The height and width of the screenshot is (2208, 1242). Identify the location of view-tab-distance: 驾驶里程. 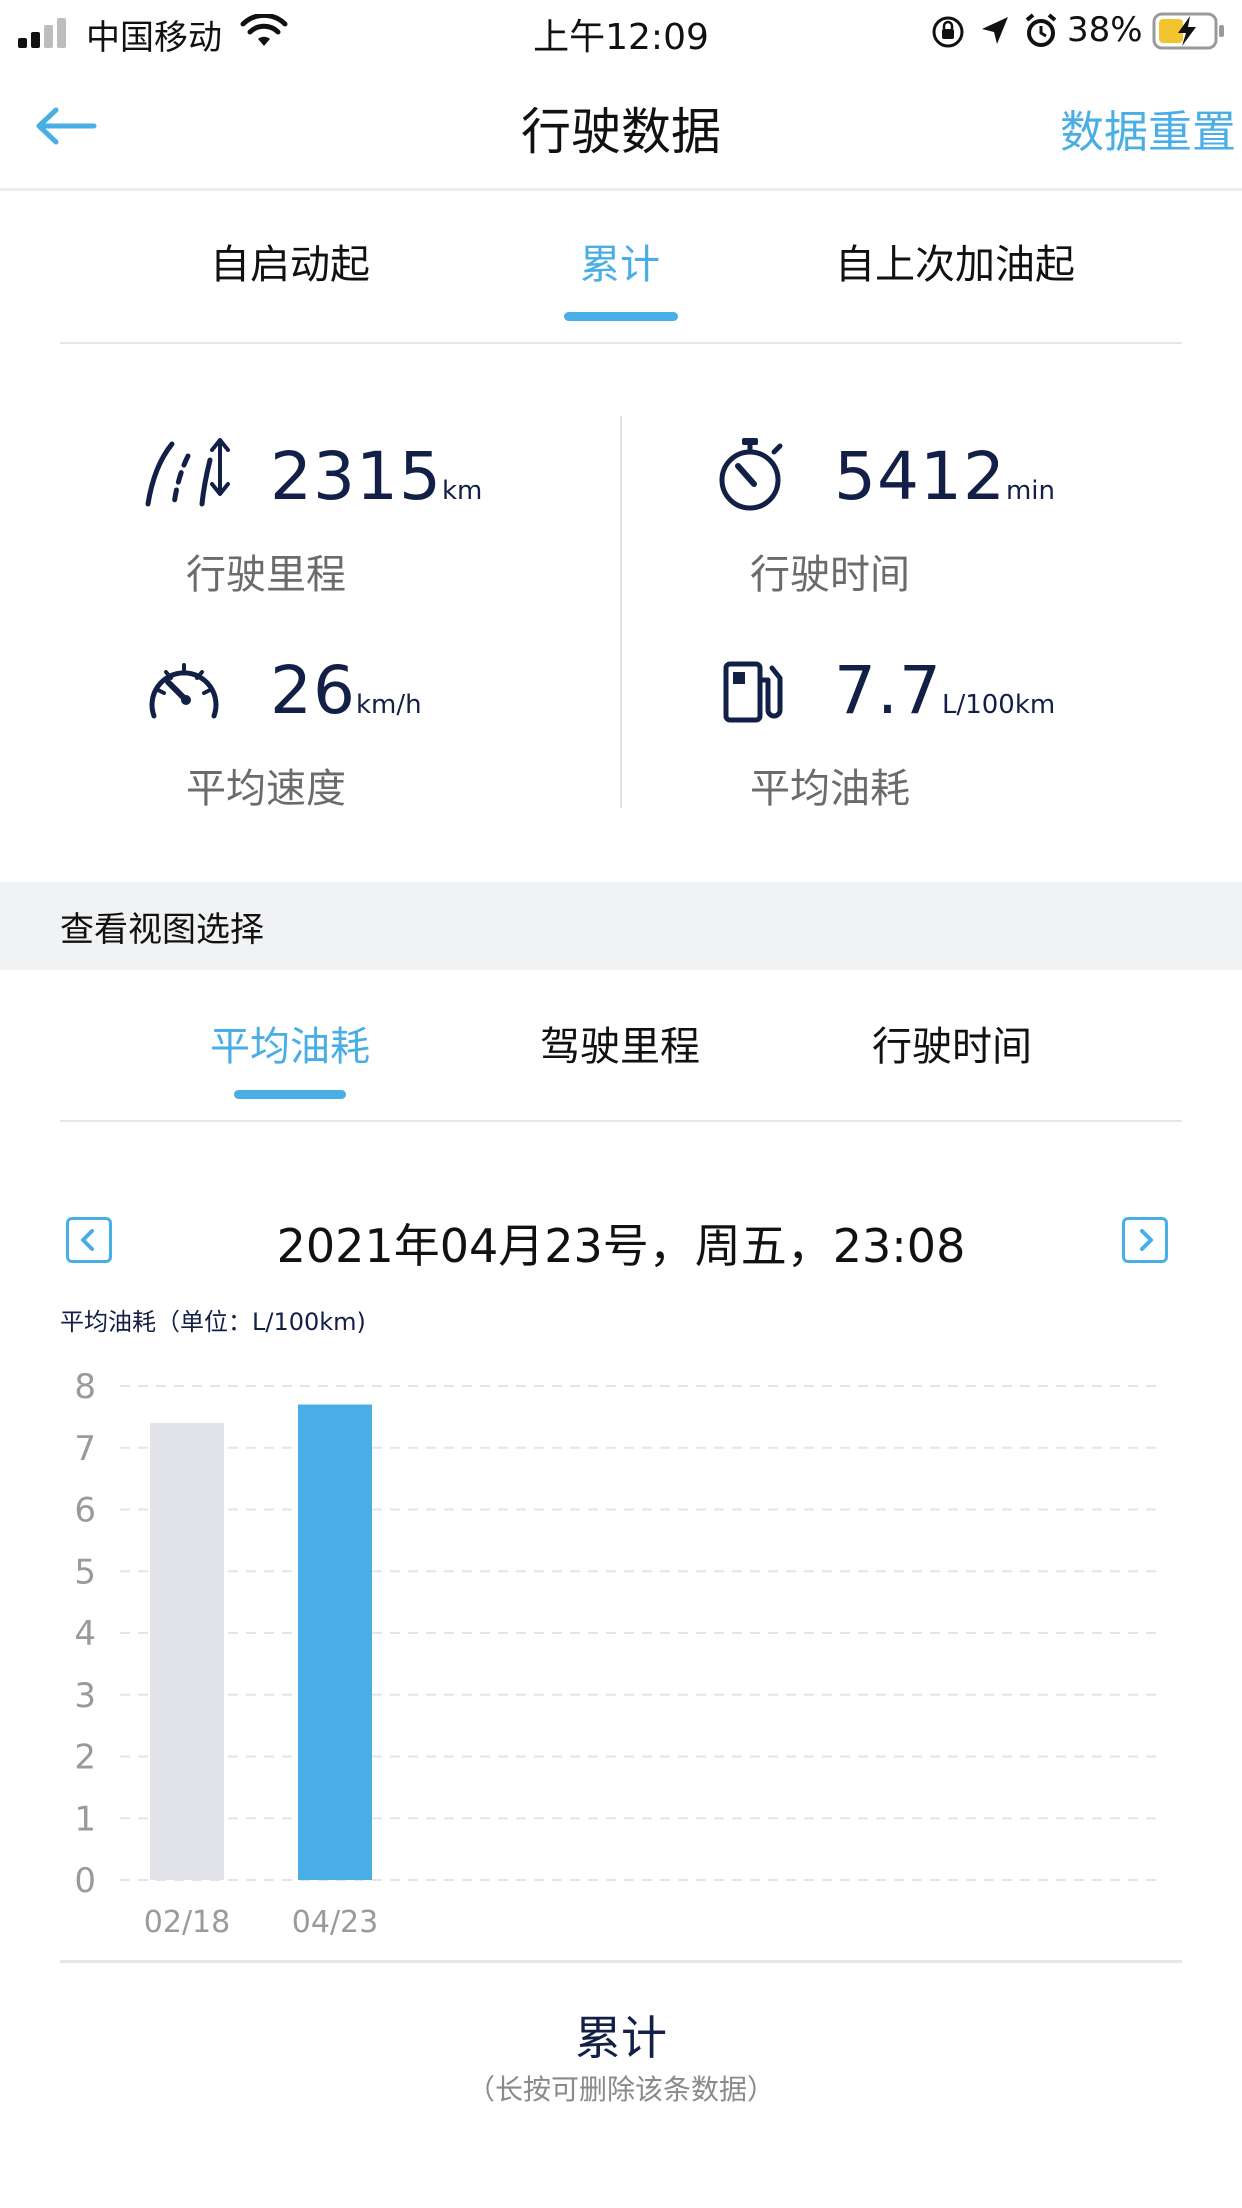
(620, 1043).